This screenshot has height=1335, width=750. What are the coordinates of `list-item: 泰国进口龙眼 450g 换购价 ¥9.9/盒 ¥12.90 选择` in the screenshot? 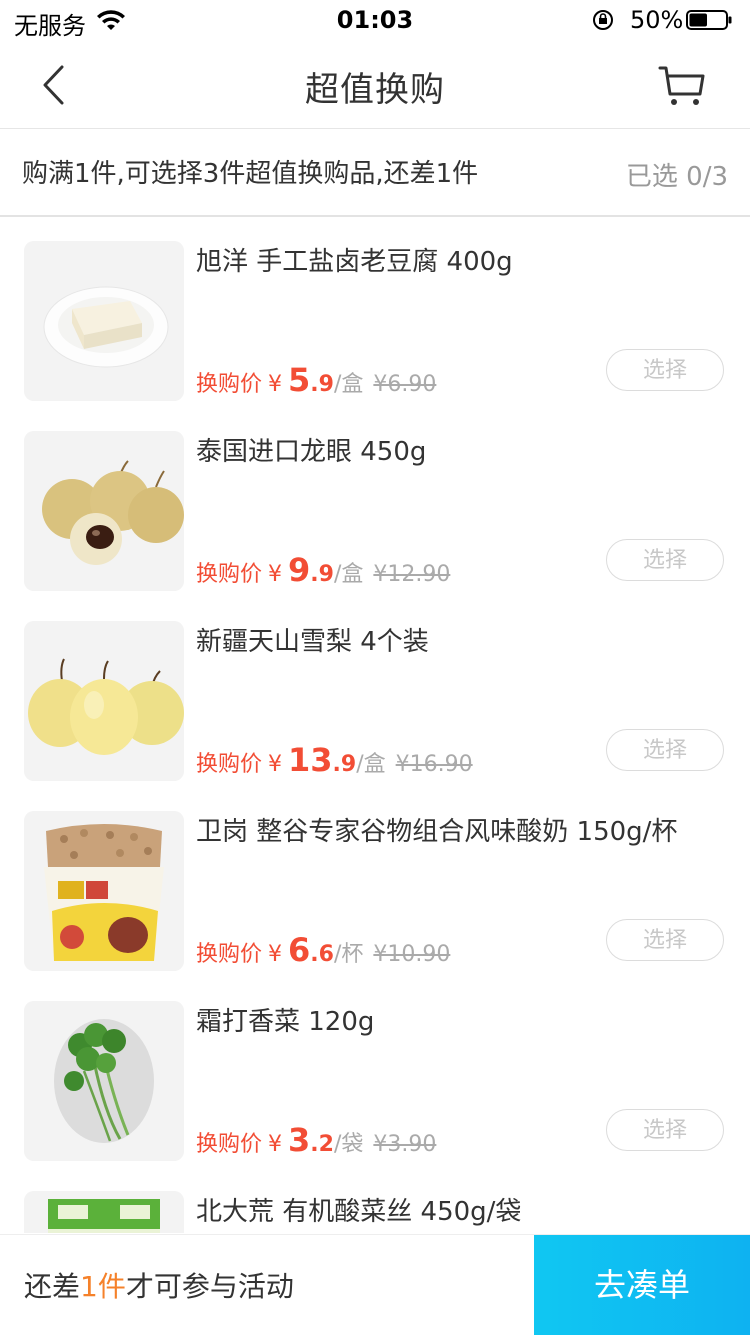 It's located at (375, 502).